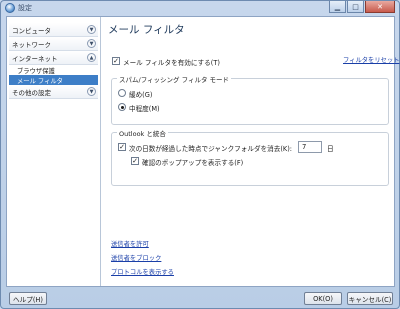 The image size is (400, 309). What do you see at coordinates (91, 57) in the screenshot?
I see `chevron-up-icon: ▲` at bounding box center [91, 57].